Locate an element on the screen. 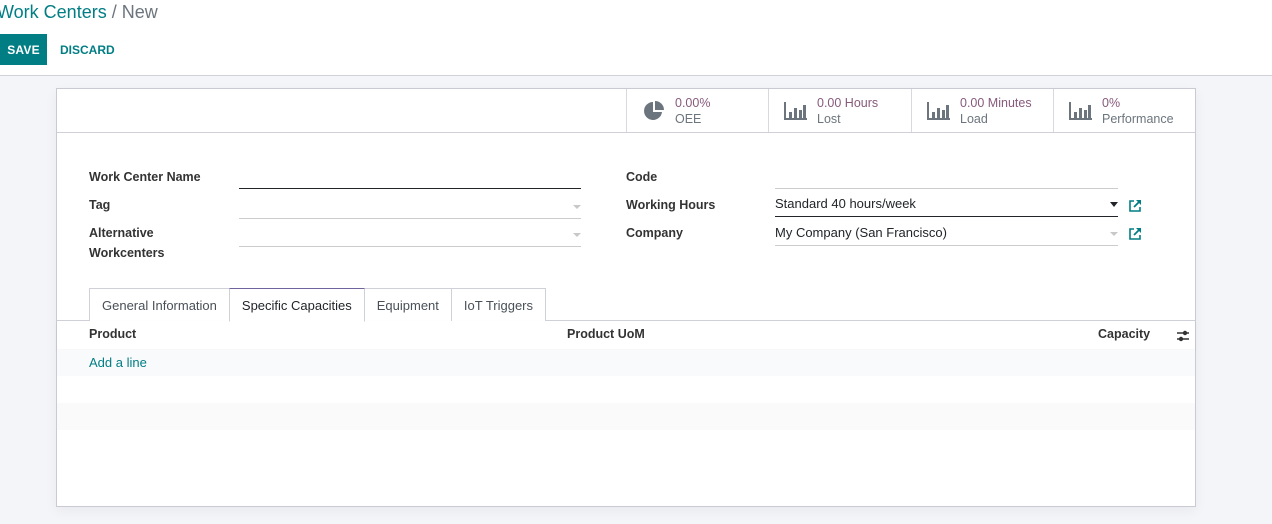 The height and width of the screenshot is (524, 1272). alternative-workcenters-label-line1: Alternative is located at coordinates (121, 233).